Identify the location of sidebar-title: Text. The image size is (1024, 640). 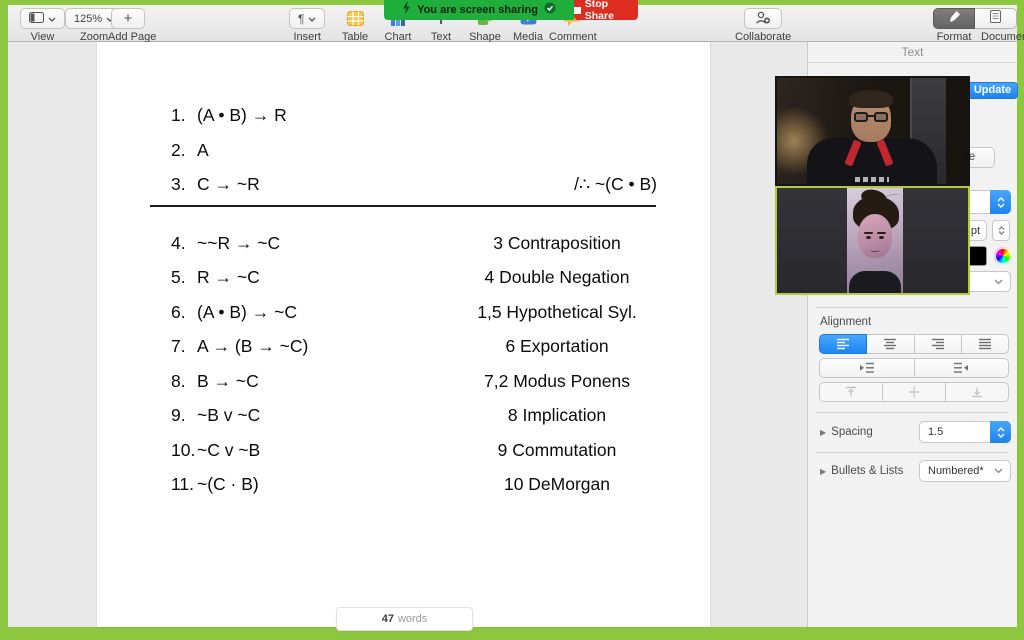
(912, 52).